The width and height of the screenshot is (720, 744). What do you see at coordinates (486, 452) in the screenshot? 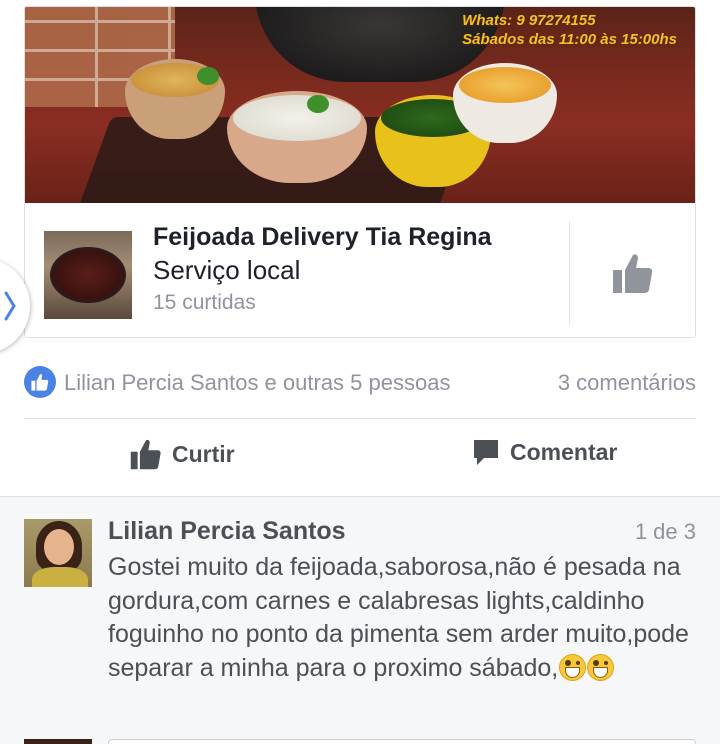
I see `speech-bubble-icon` at bounding box center [486, 452].